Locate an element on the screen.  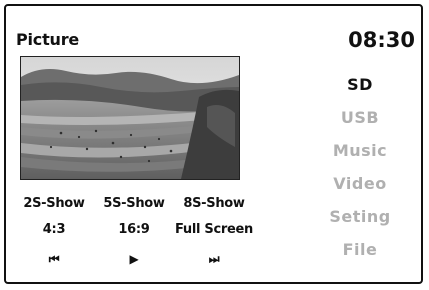
menu-item-sd: SD is located at coordinates (360, 91).